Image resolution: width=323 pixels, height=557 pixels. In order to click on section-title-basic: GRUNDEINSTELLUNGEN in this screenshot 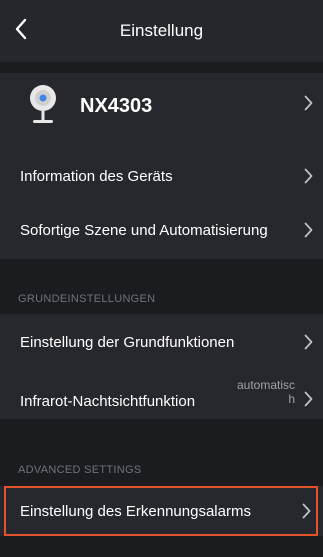, I will do `click(87, 299)`.